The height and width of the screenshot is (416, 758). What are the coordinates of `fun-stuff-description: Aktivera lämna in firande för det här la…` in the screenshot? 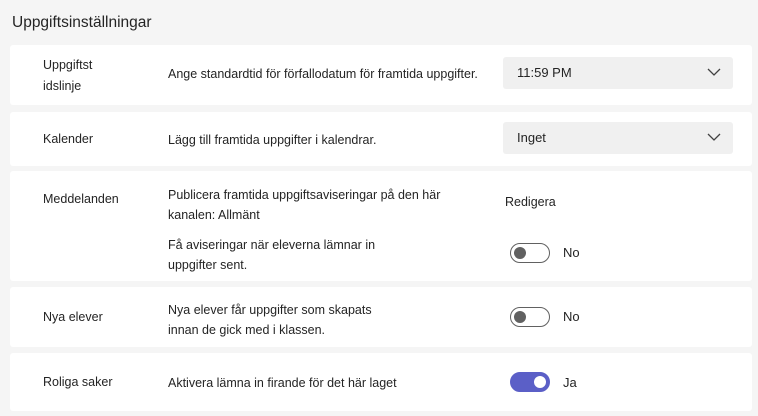 It's located at (282, 383).